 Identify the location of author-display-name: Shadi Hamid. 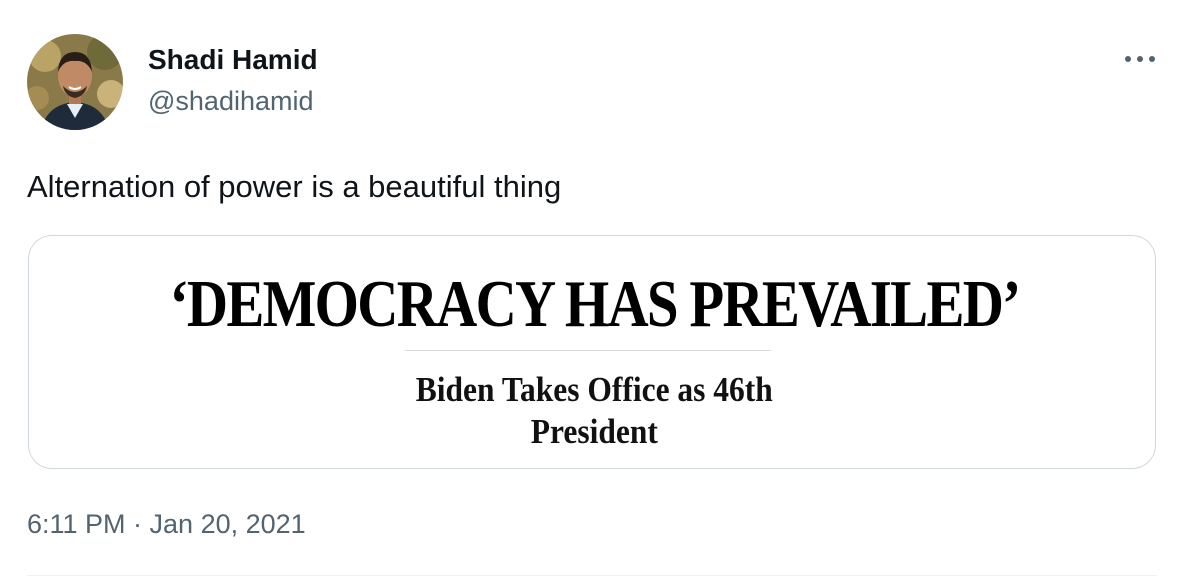
(233, 60).